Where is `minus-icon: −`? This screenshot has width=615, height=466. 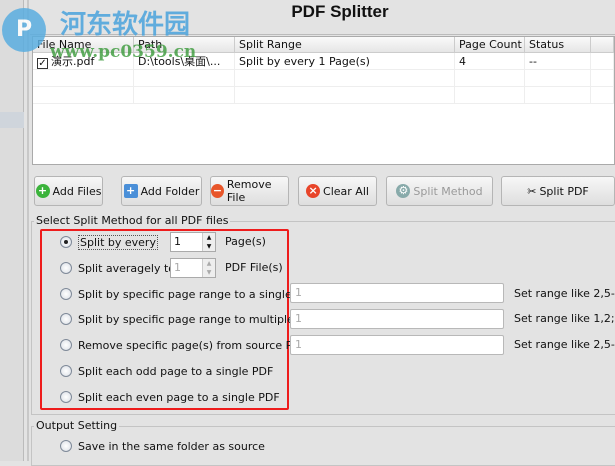 minus-icon: − is located at coordinates (217, 191).